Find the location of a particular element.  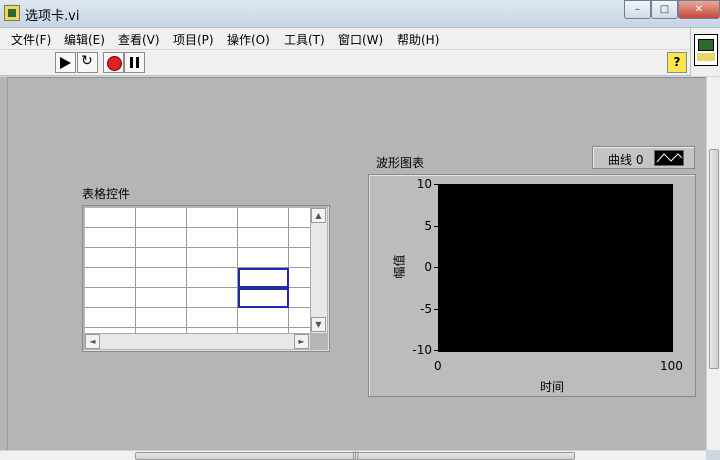

title-bar: 选项卡.vi – □ ✕ is located at coordinates (360, 14).